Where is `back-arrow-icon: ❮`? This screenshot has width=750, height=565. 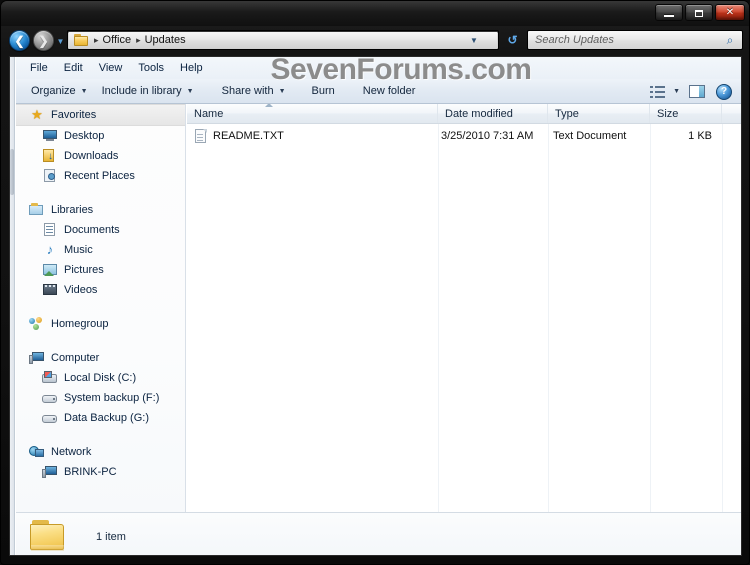
back-arrow-icon: ❮ is located at coordinates (19, 40).